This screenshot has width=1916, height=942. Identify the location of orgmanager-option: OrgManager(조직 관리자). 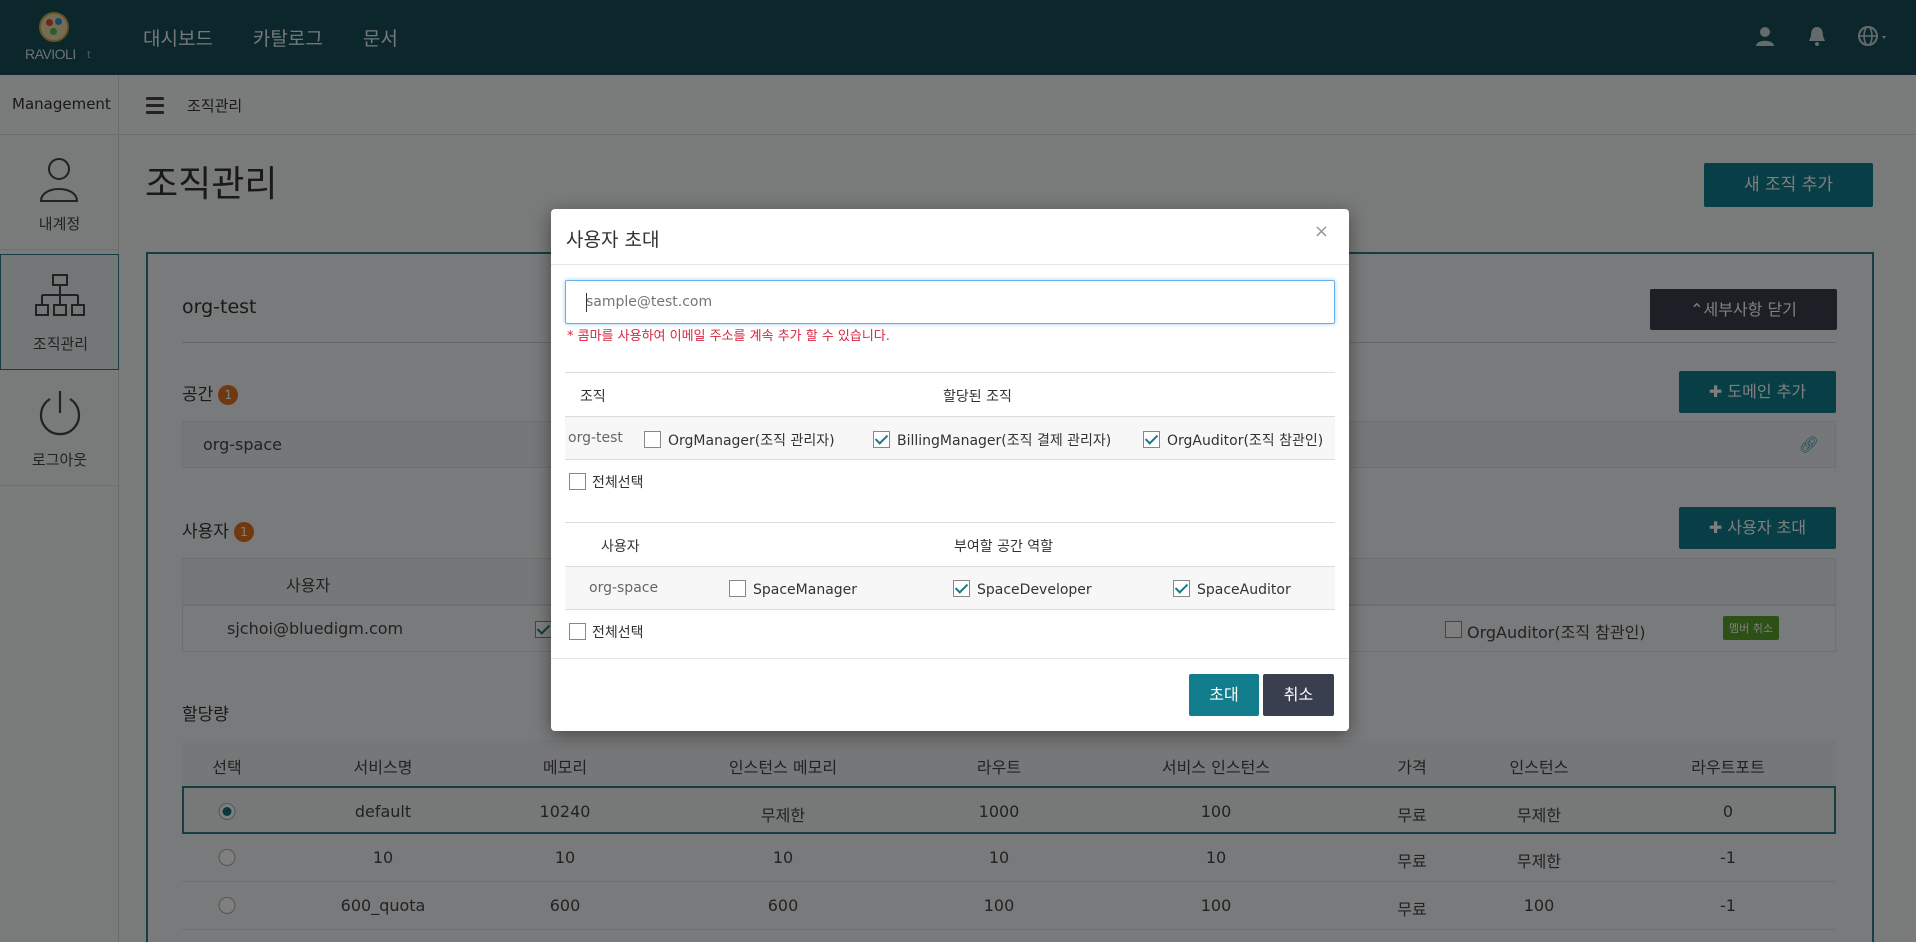
(739, 440).